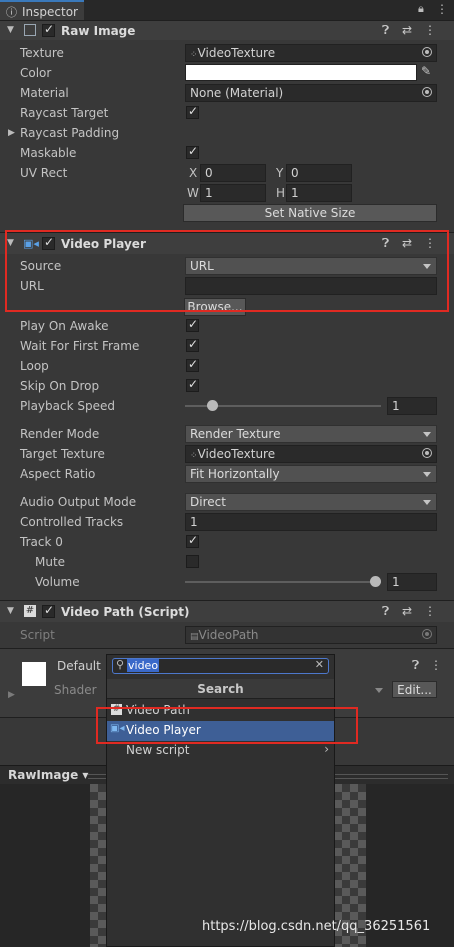 The height and width of the screenshot is (947, 454). I want to click on script-asset-icon: ▤, so click(194, 637).